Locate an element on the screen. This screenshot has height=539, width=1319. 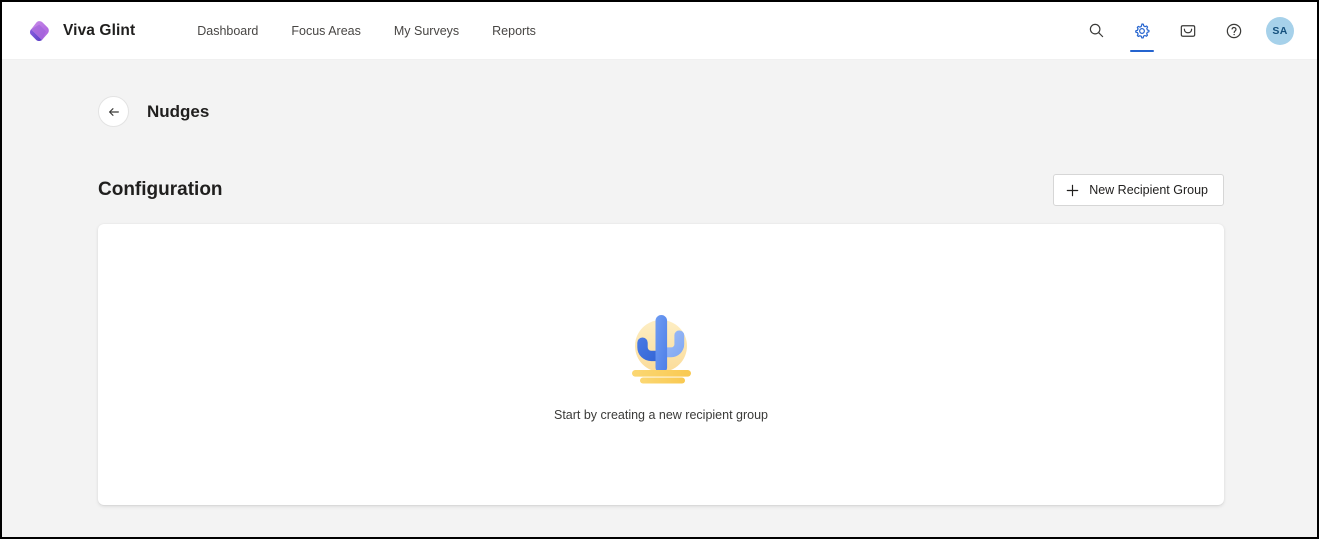
inbox-icon is located at coordinates (1188, 31).